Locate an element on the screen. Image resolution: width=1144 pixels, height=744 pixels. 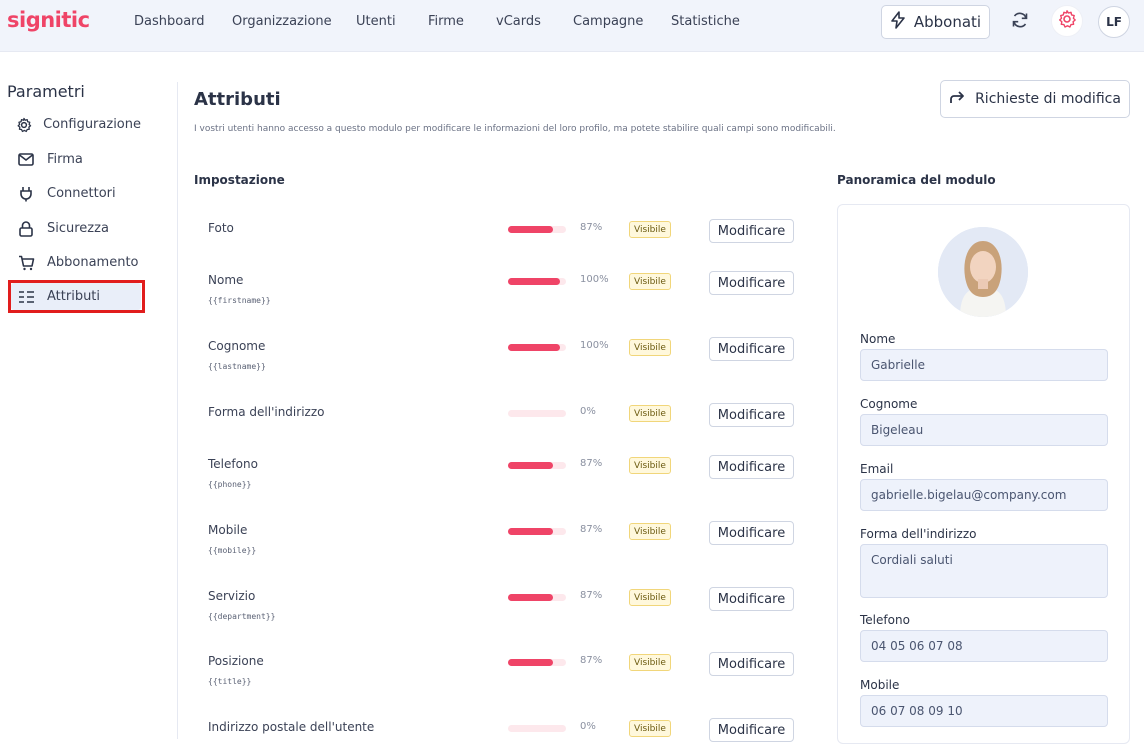
nav-firme: Firme is located at coordinates (446, 21).